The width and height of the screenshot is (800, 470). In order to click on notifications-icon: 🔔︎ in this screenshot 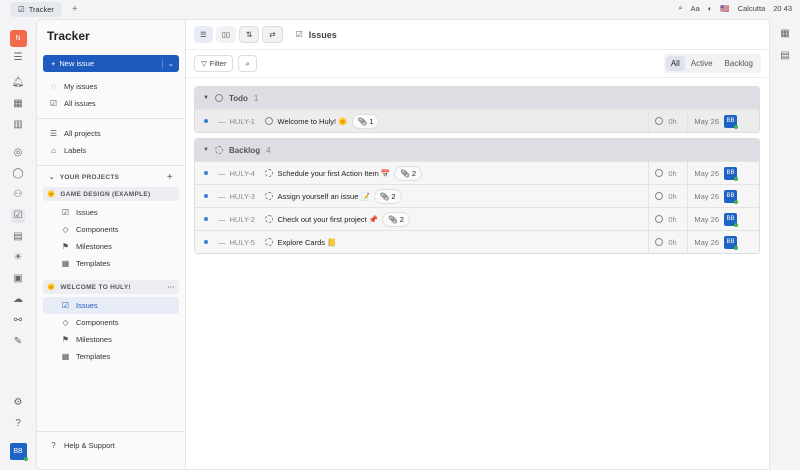, I will do `click(18, 83)`.